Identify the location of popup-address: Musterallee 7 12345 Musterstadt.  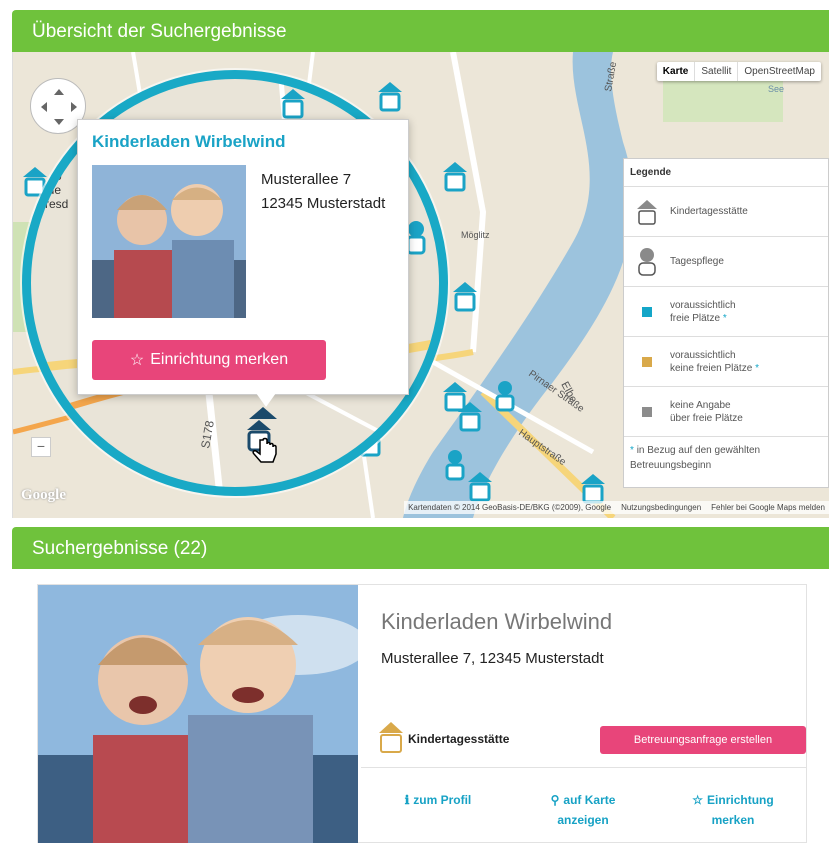
(323, 192).